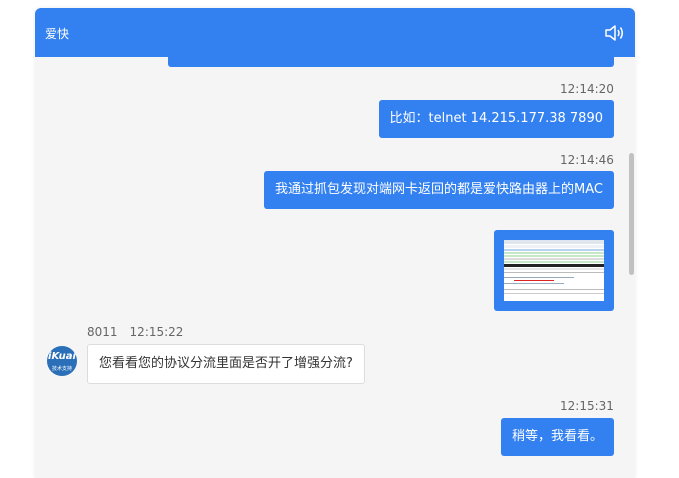  What do you see at coordinates (587, 406) in the screenshot?
I see `message-timestamp: 12:15:31` at bounding box center [587, 406].